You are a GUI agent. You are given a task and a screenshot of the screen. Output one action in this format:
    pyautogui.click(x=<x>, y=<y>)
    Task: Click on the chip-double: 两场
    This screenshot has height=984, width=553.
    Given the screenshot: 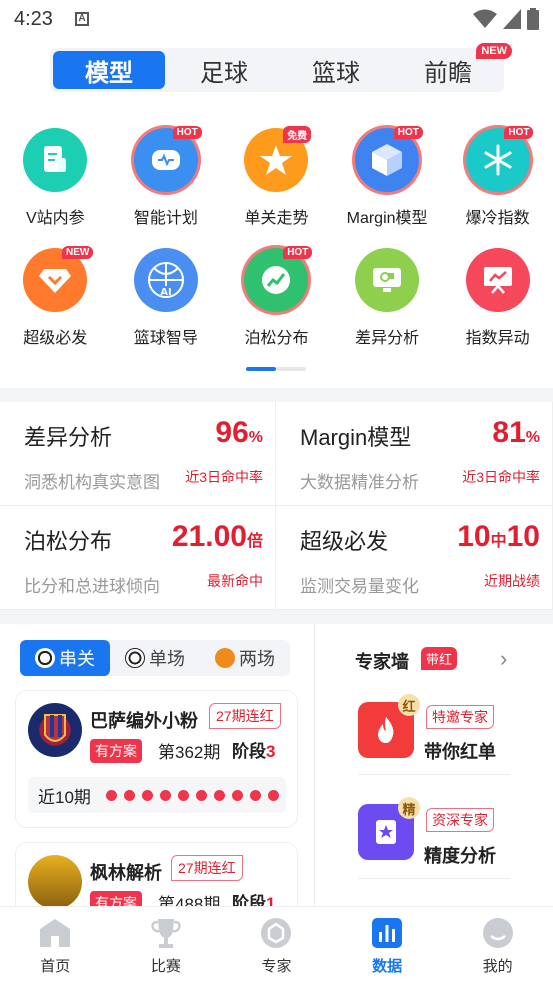 What is the action you would take?
    pyautogui.click(x=245, y=658)
    